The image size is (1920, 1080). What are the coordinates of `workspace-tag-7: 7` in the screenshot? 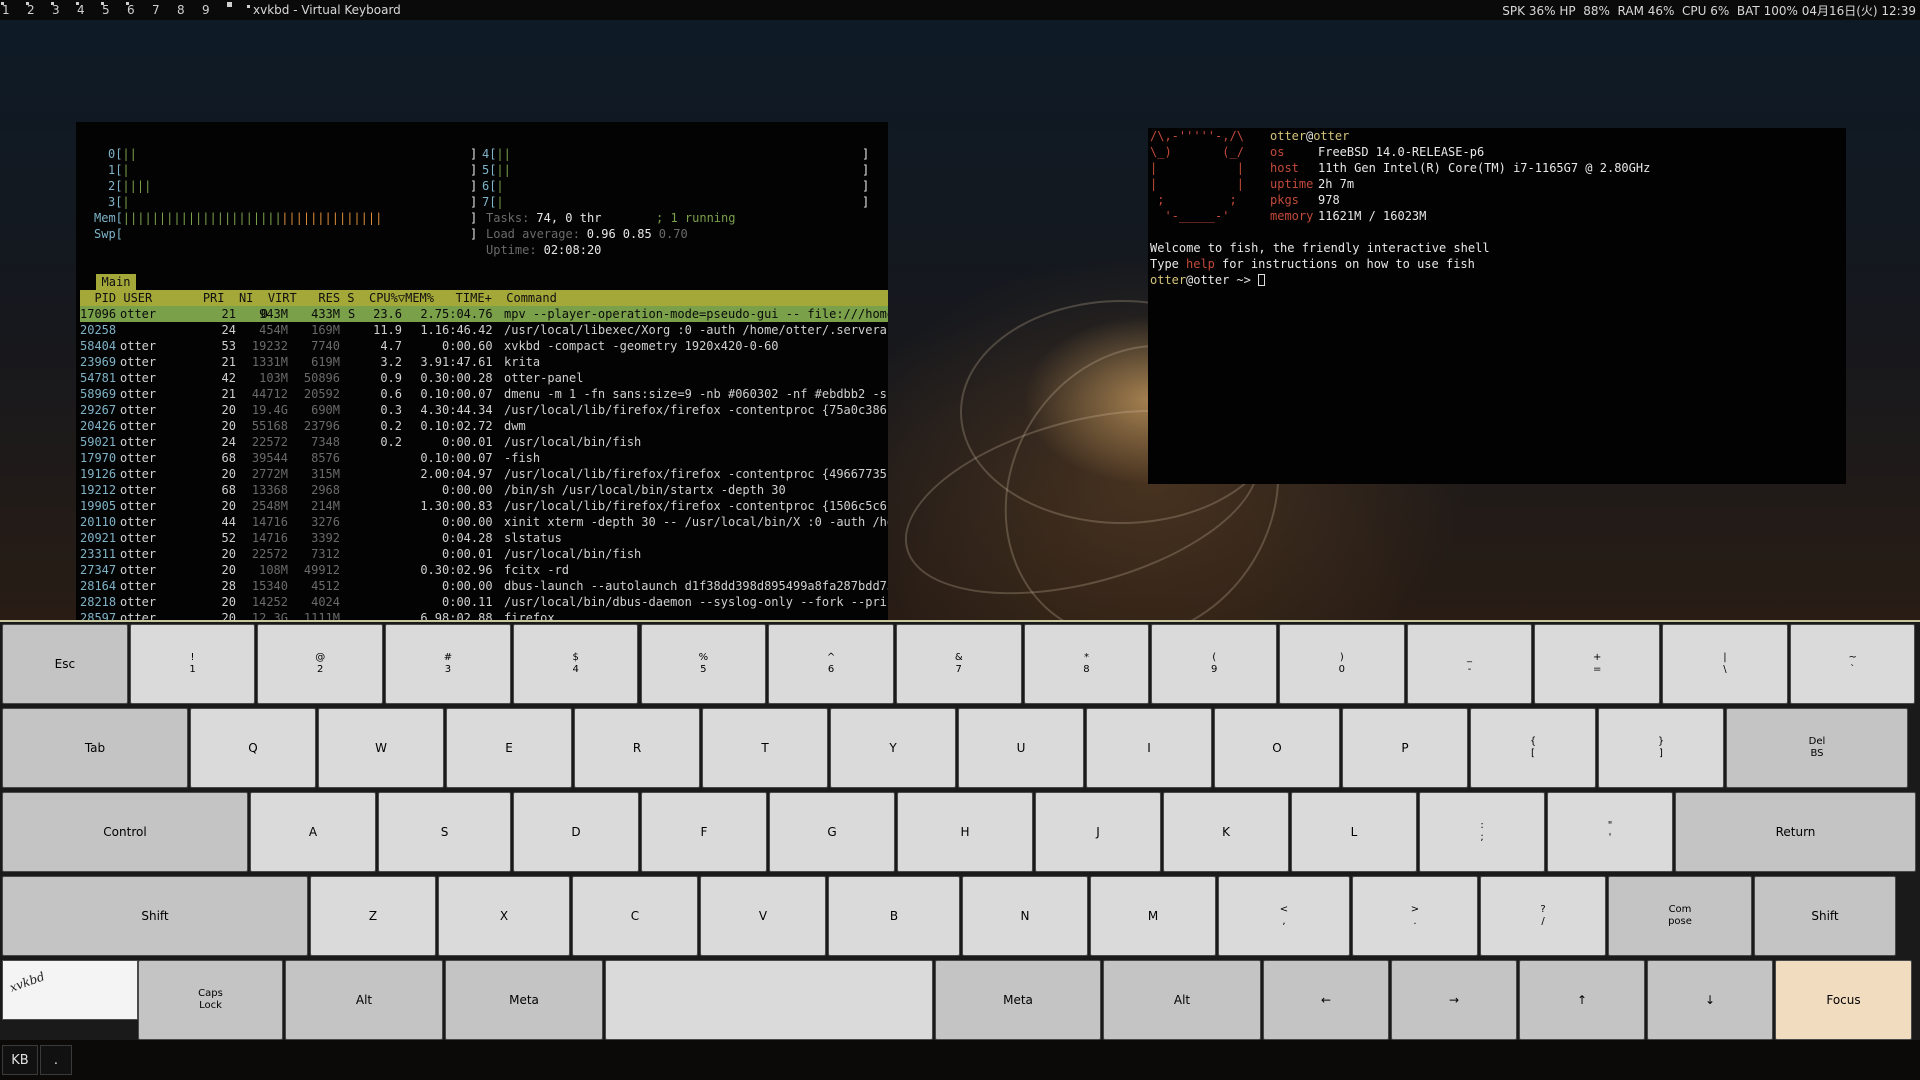 It's located at (162, 10).